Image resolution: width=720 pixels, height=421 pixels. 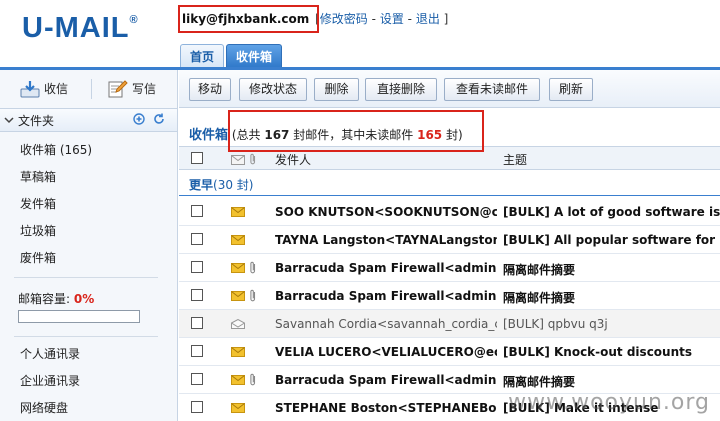 I want to click on compose-icon, so click(x=118, y=89).